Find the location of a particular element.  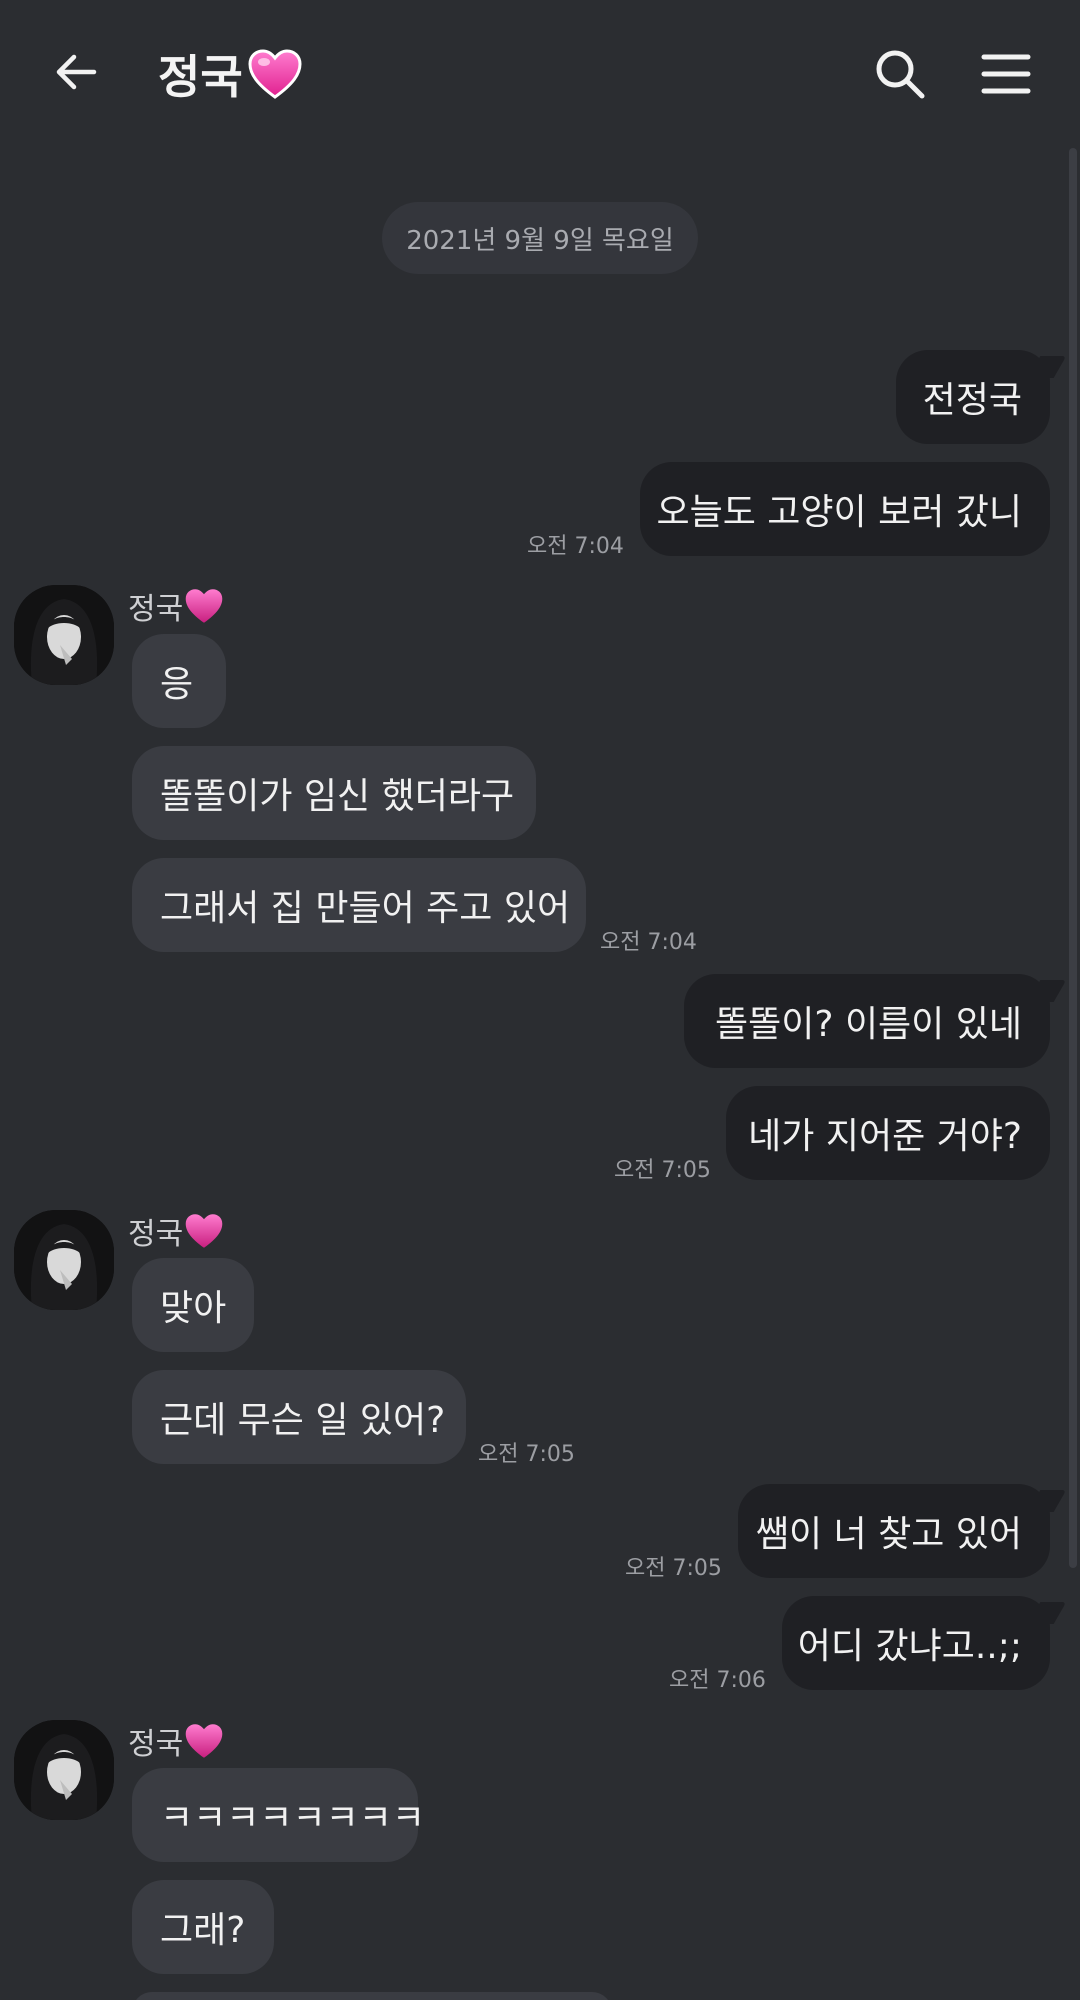

back-button is located at coordinates (76, 72).